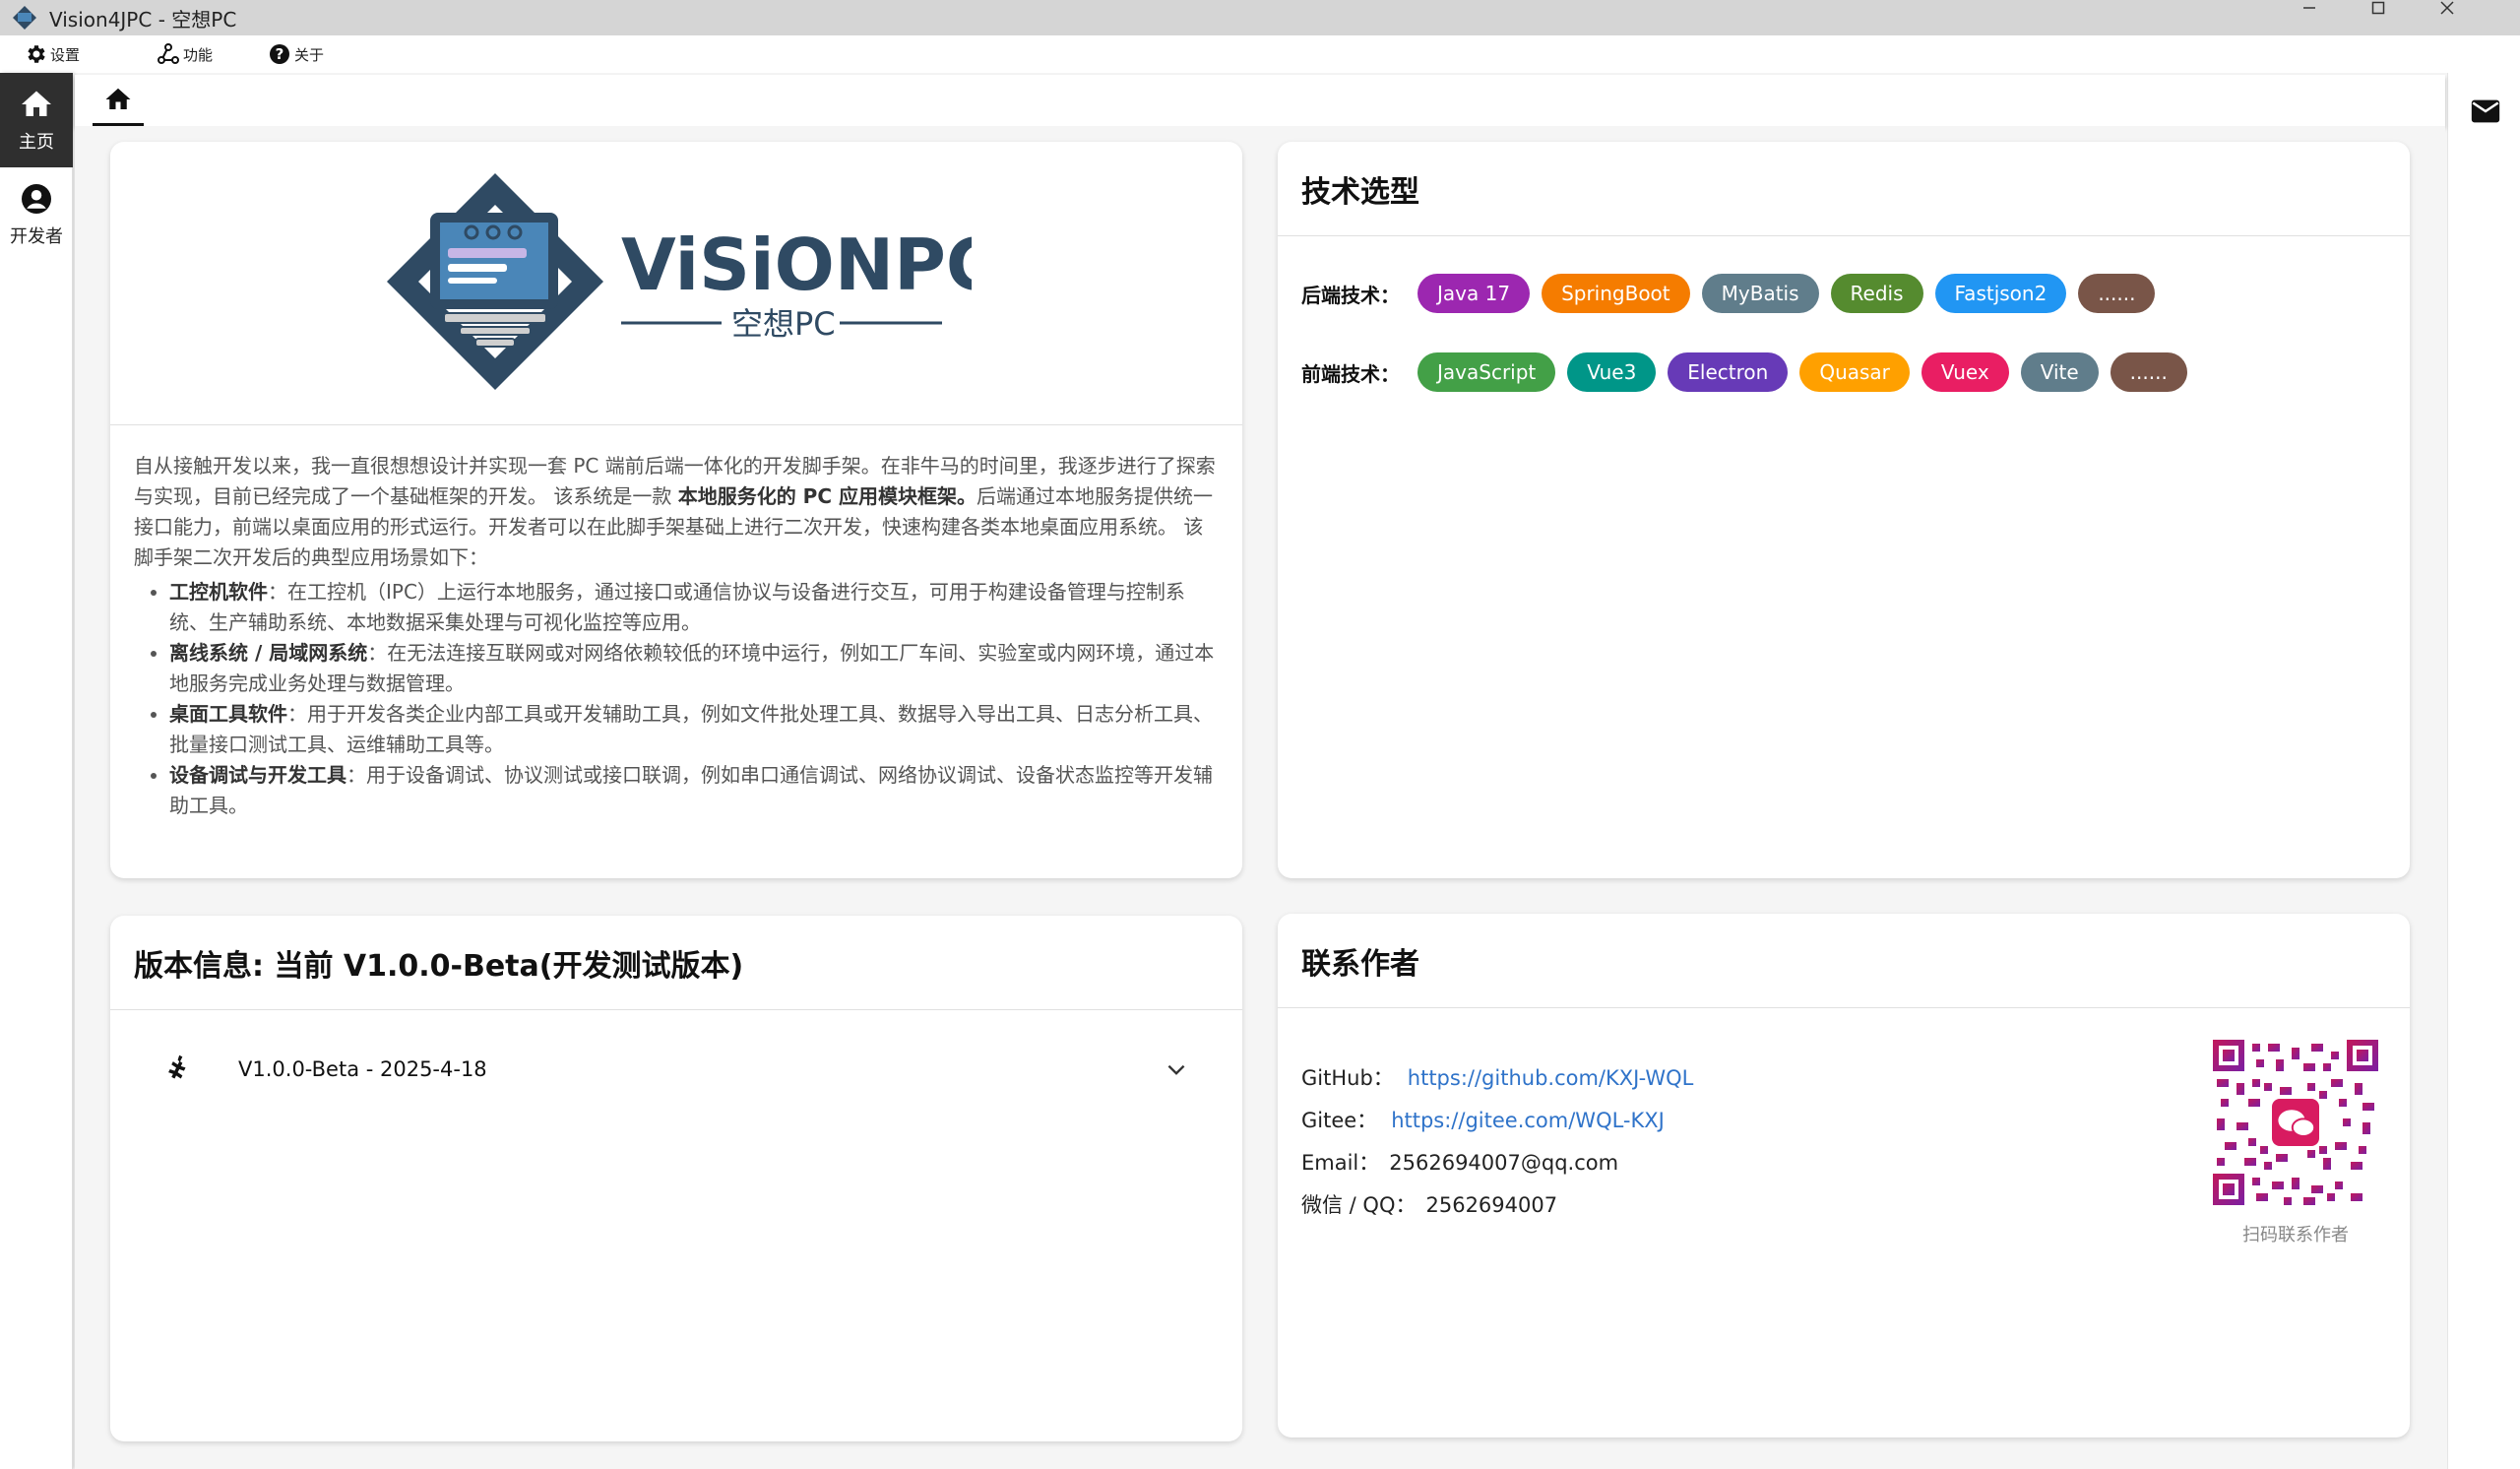  Describe the element at coordinates (1260, 100) in the screenshot. I see `tab-bar` at that location.